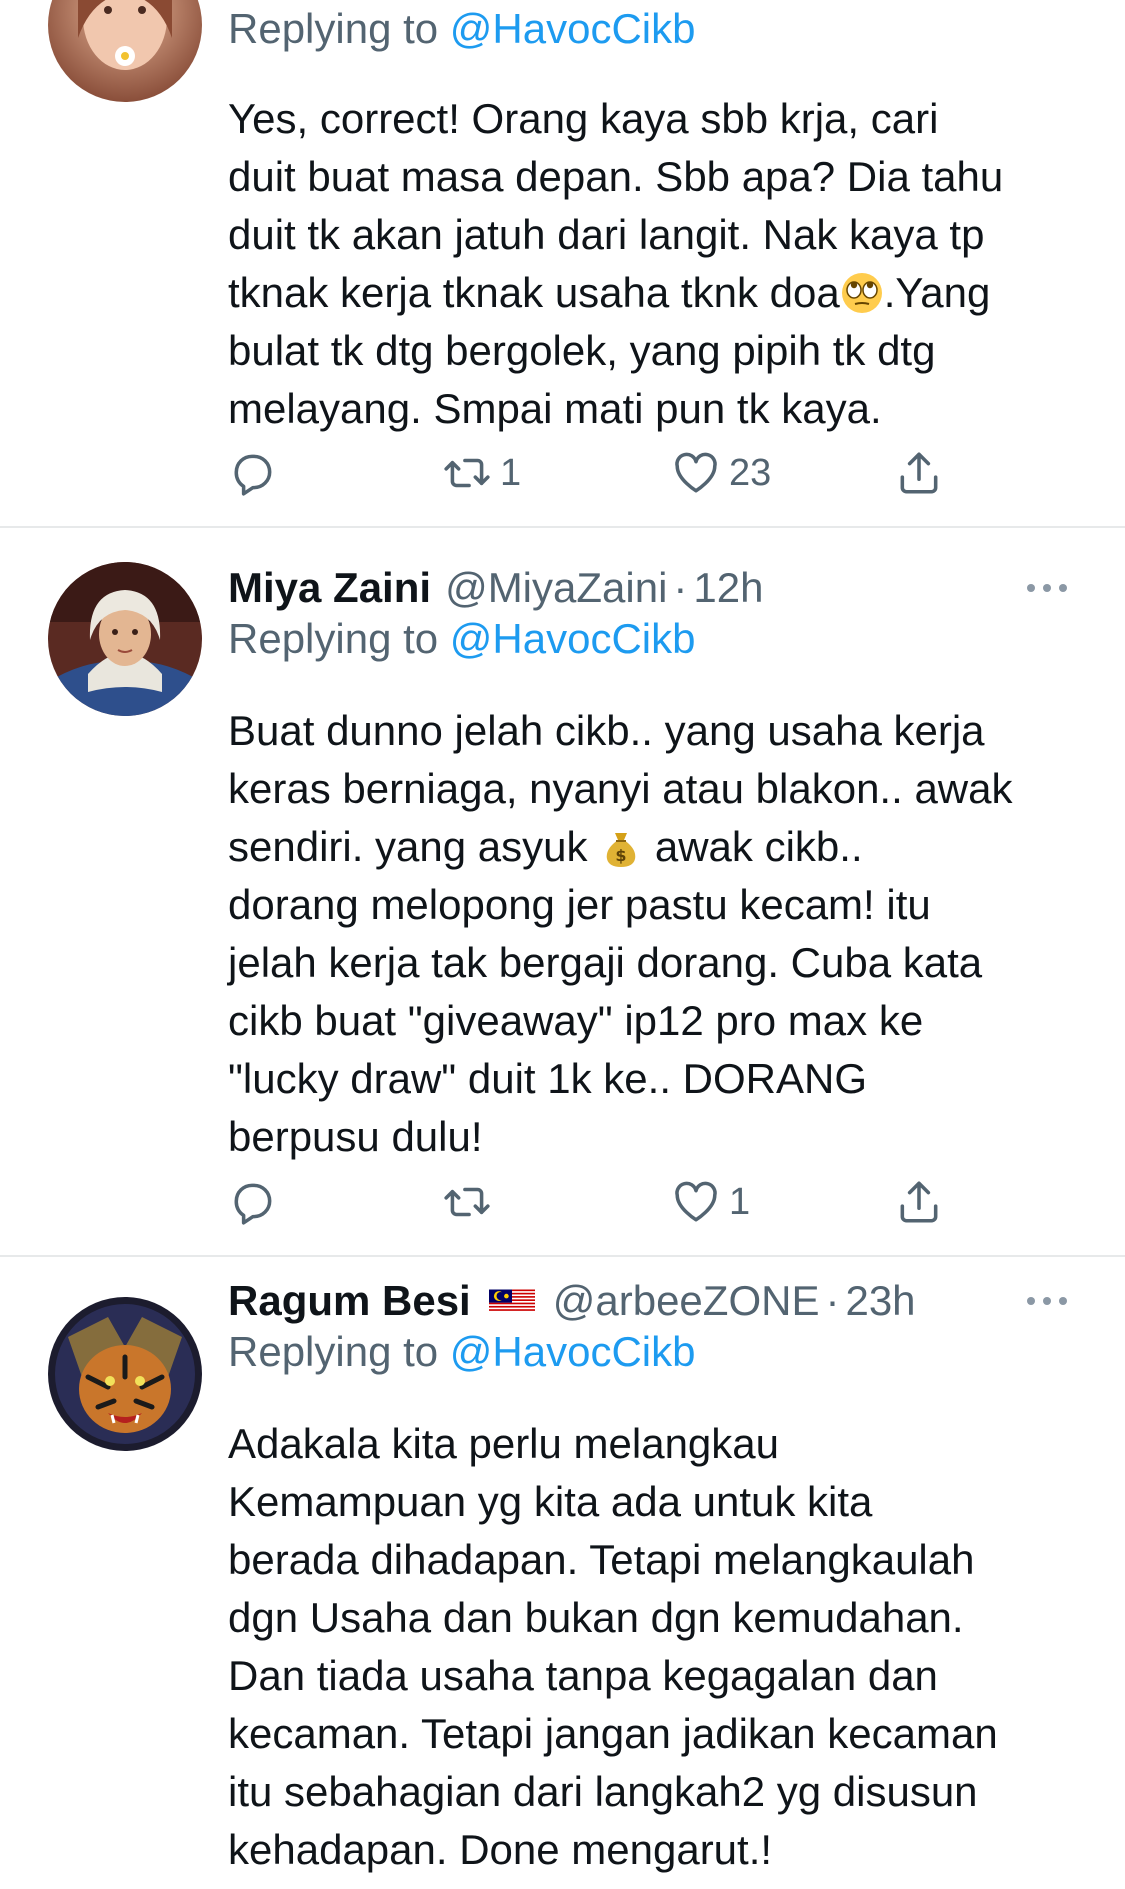  What do you see at coordinates (408, 846) in the screenshot?
I see `text-segment: sendiri. yang asyuk` at bounding box center [408, 846].